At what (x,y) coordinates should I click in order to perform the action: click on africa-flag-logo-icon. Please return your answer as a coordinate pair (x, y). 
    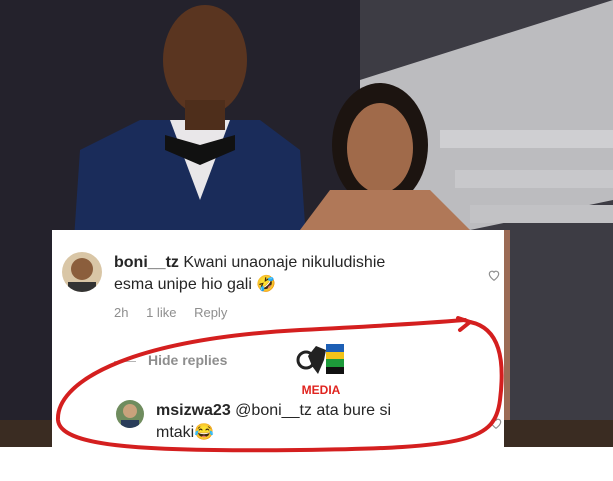
    Looking at the image, I should click on (320, 359).